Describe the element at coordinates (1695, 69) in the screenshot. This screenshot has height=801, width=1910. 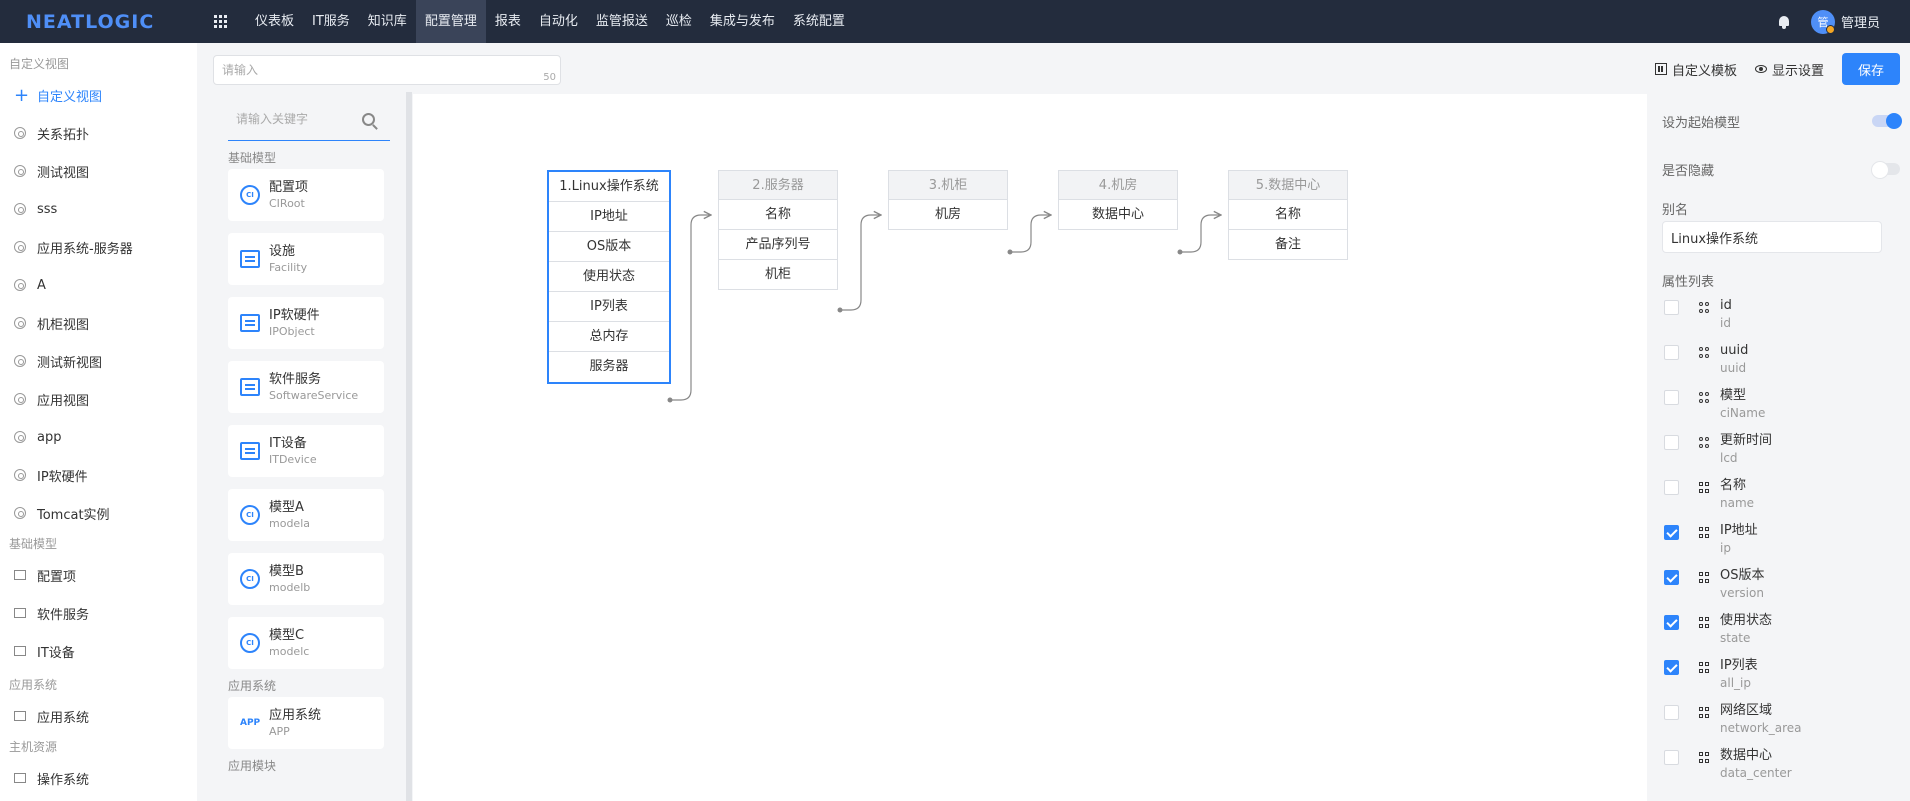
I see `custom-template-button: 自定义模板` at that location.